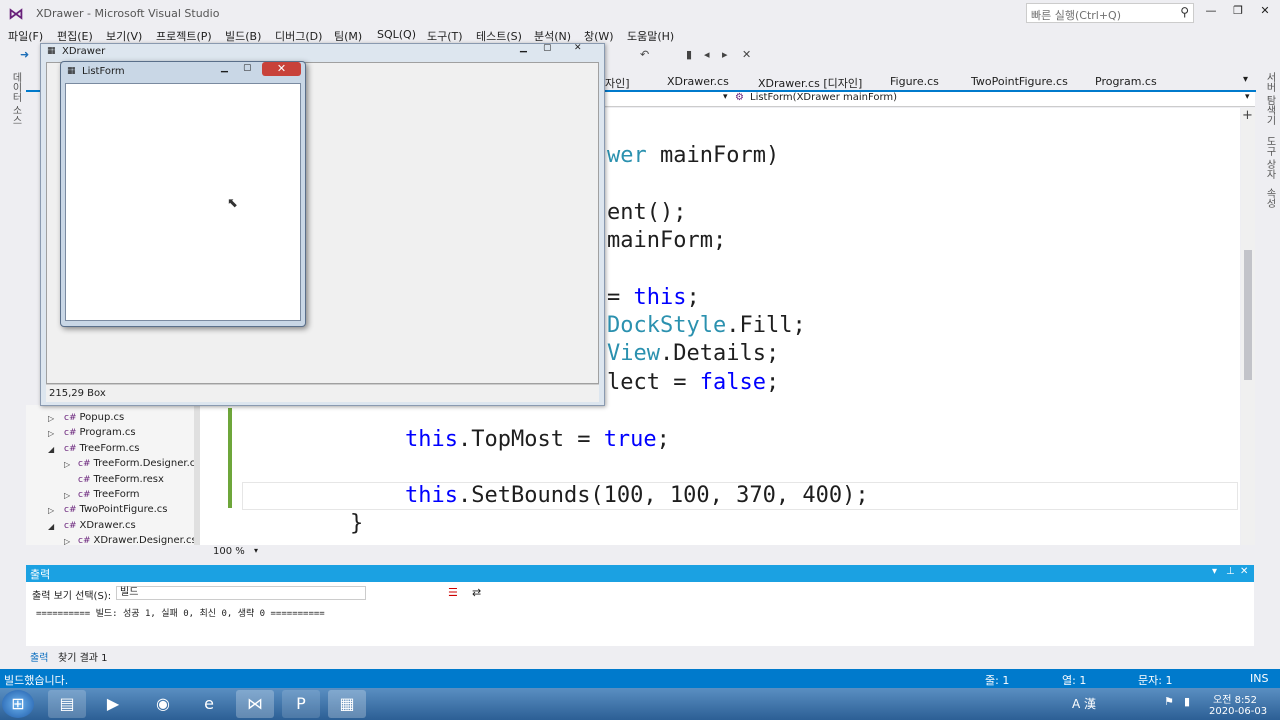 The image size is (1280, 720). Describe the element at coordinates (1269, 157) in the screenshot. I see `toolbox-tab: 도구 상자` at that location.